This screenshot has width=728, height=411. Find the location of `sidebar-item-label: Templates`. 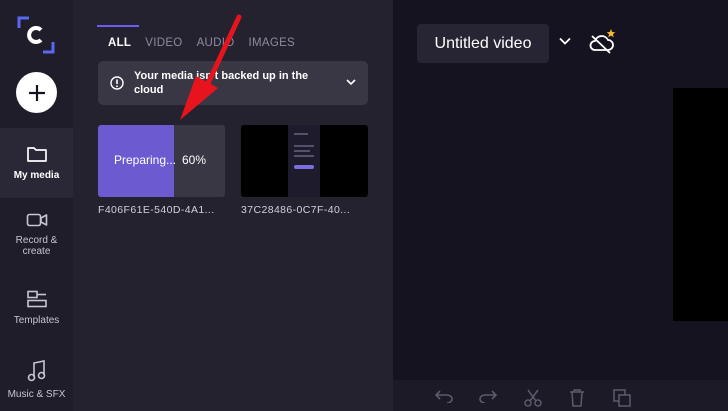

sidebar-item-label: Templates is located at coordinates (36, 320).